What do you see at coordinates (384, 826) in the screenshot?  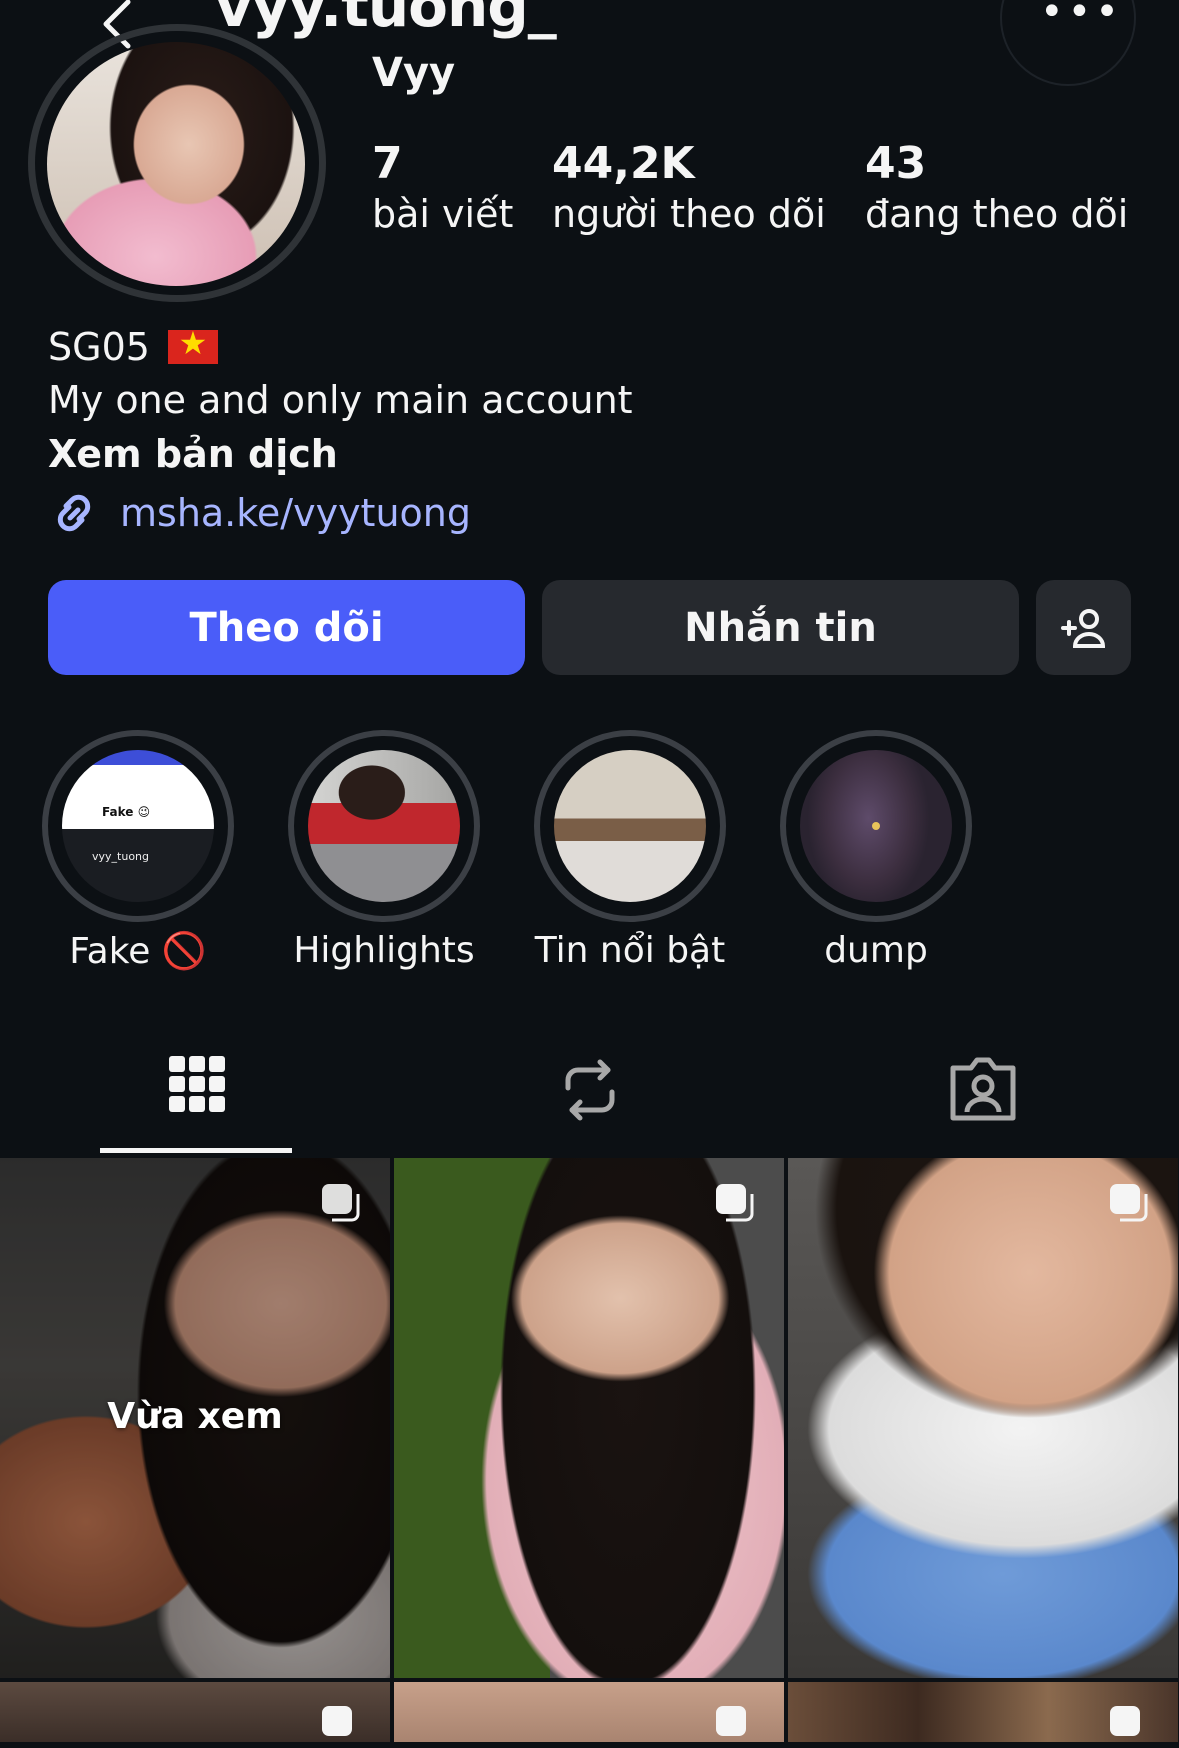 I see `highlight-highlights-cover` at bounding box center [384, 826].